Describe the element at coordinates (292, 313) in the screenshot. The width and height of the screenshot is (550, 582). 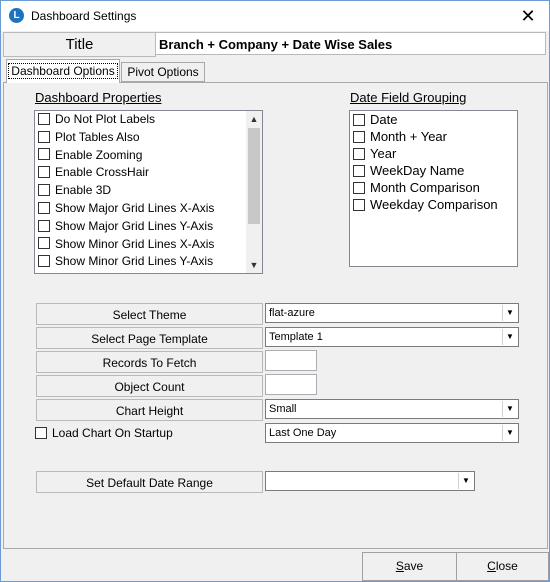
I see `select-theme-value: flat-azure` at that location.